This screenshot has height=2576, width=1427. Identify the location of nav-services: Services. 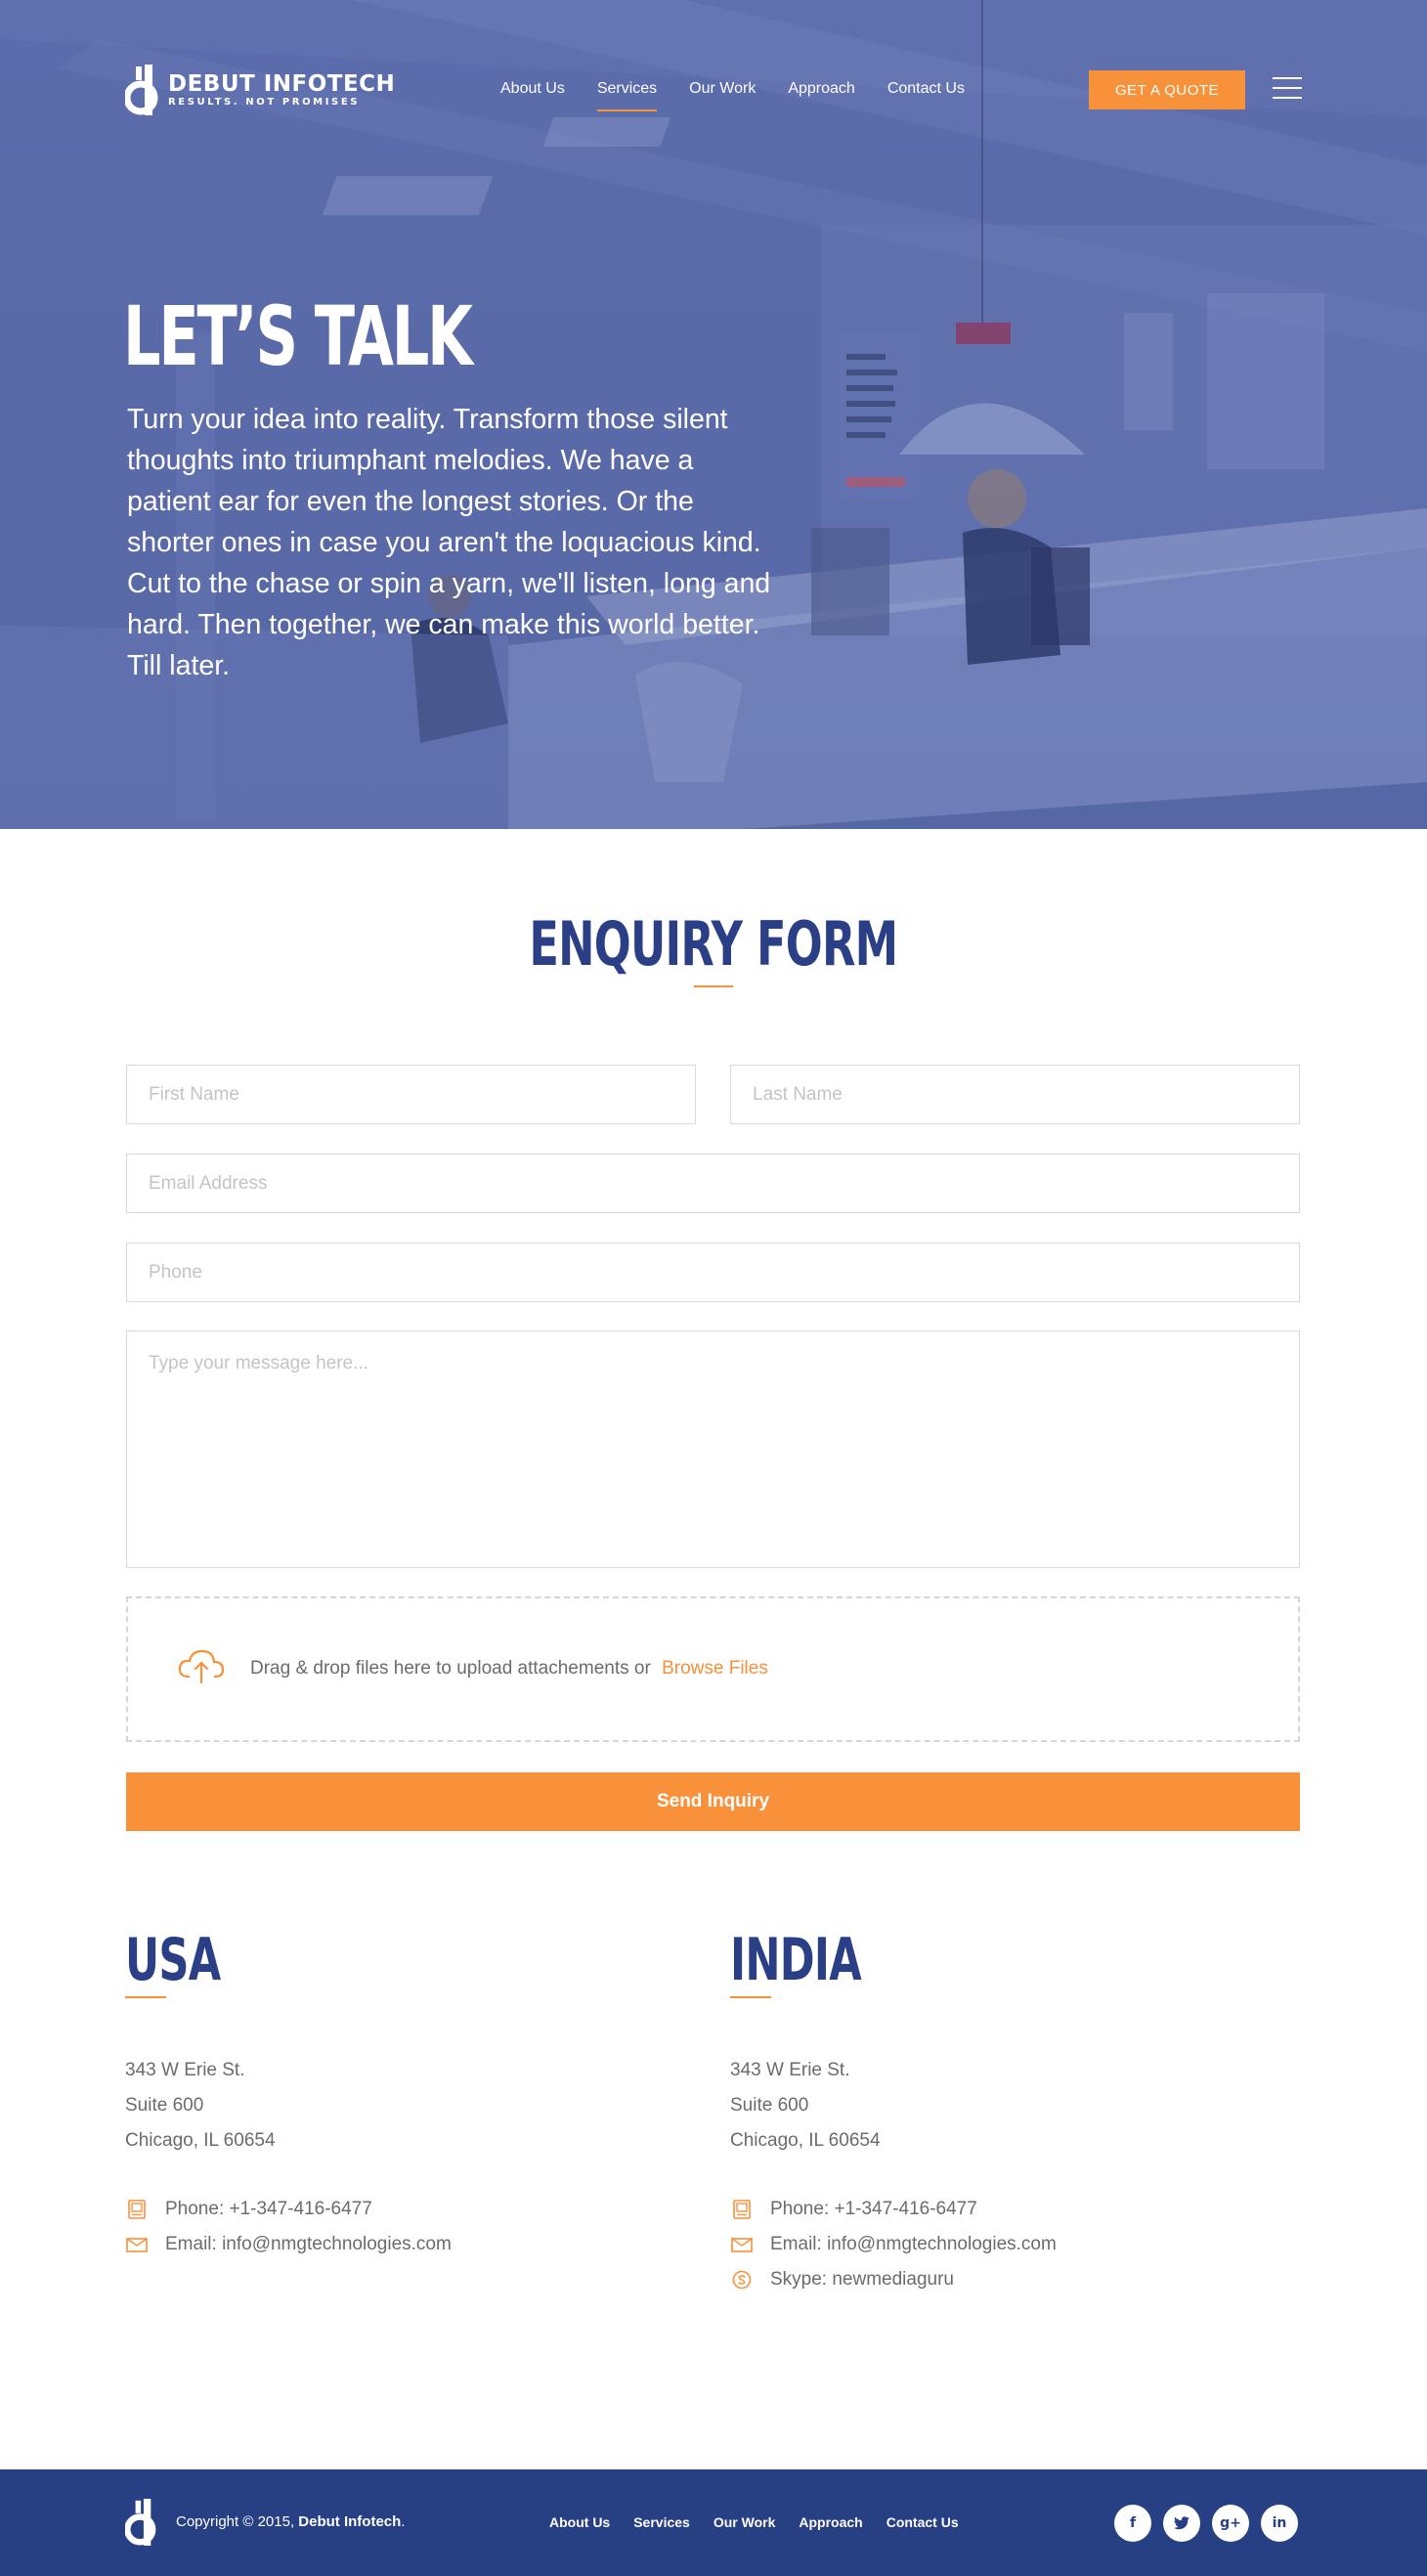
(627, 95).